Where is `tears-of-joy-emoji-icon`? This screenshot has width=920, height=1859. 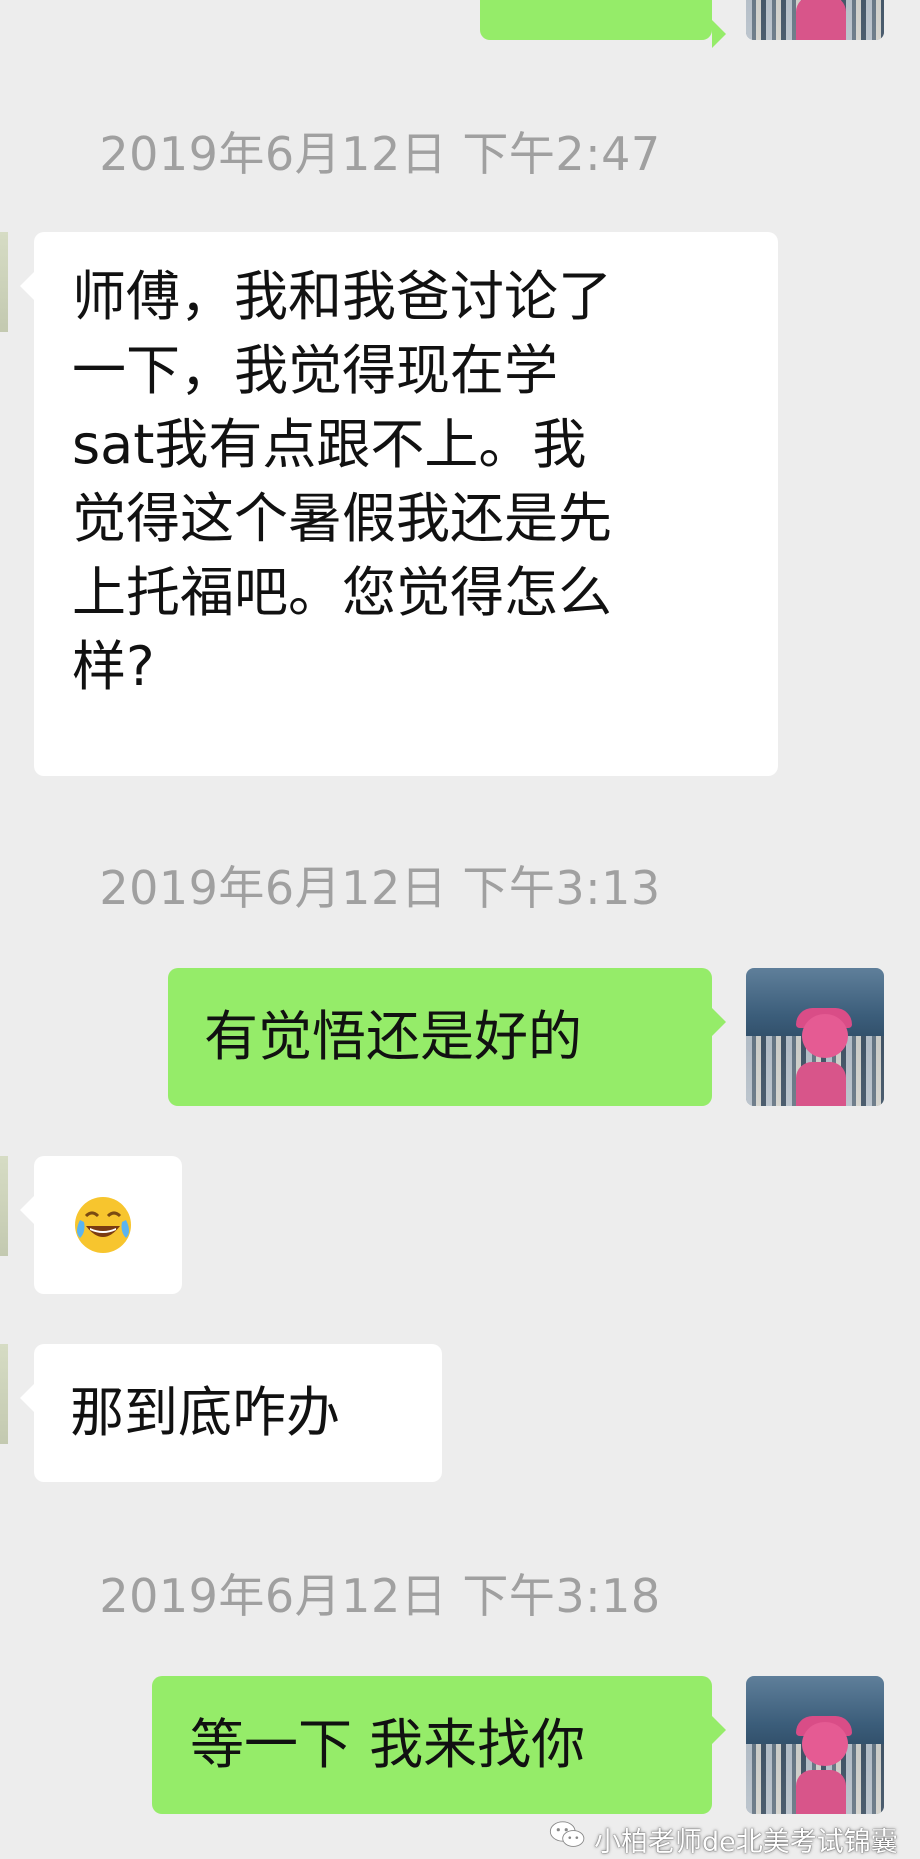 tears-of-joy-emoji-icon is located at coordinates (103, 1225).